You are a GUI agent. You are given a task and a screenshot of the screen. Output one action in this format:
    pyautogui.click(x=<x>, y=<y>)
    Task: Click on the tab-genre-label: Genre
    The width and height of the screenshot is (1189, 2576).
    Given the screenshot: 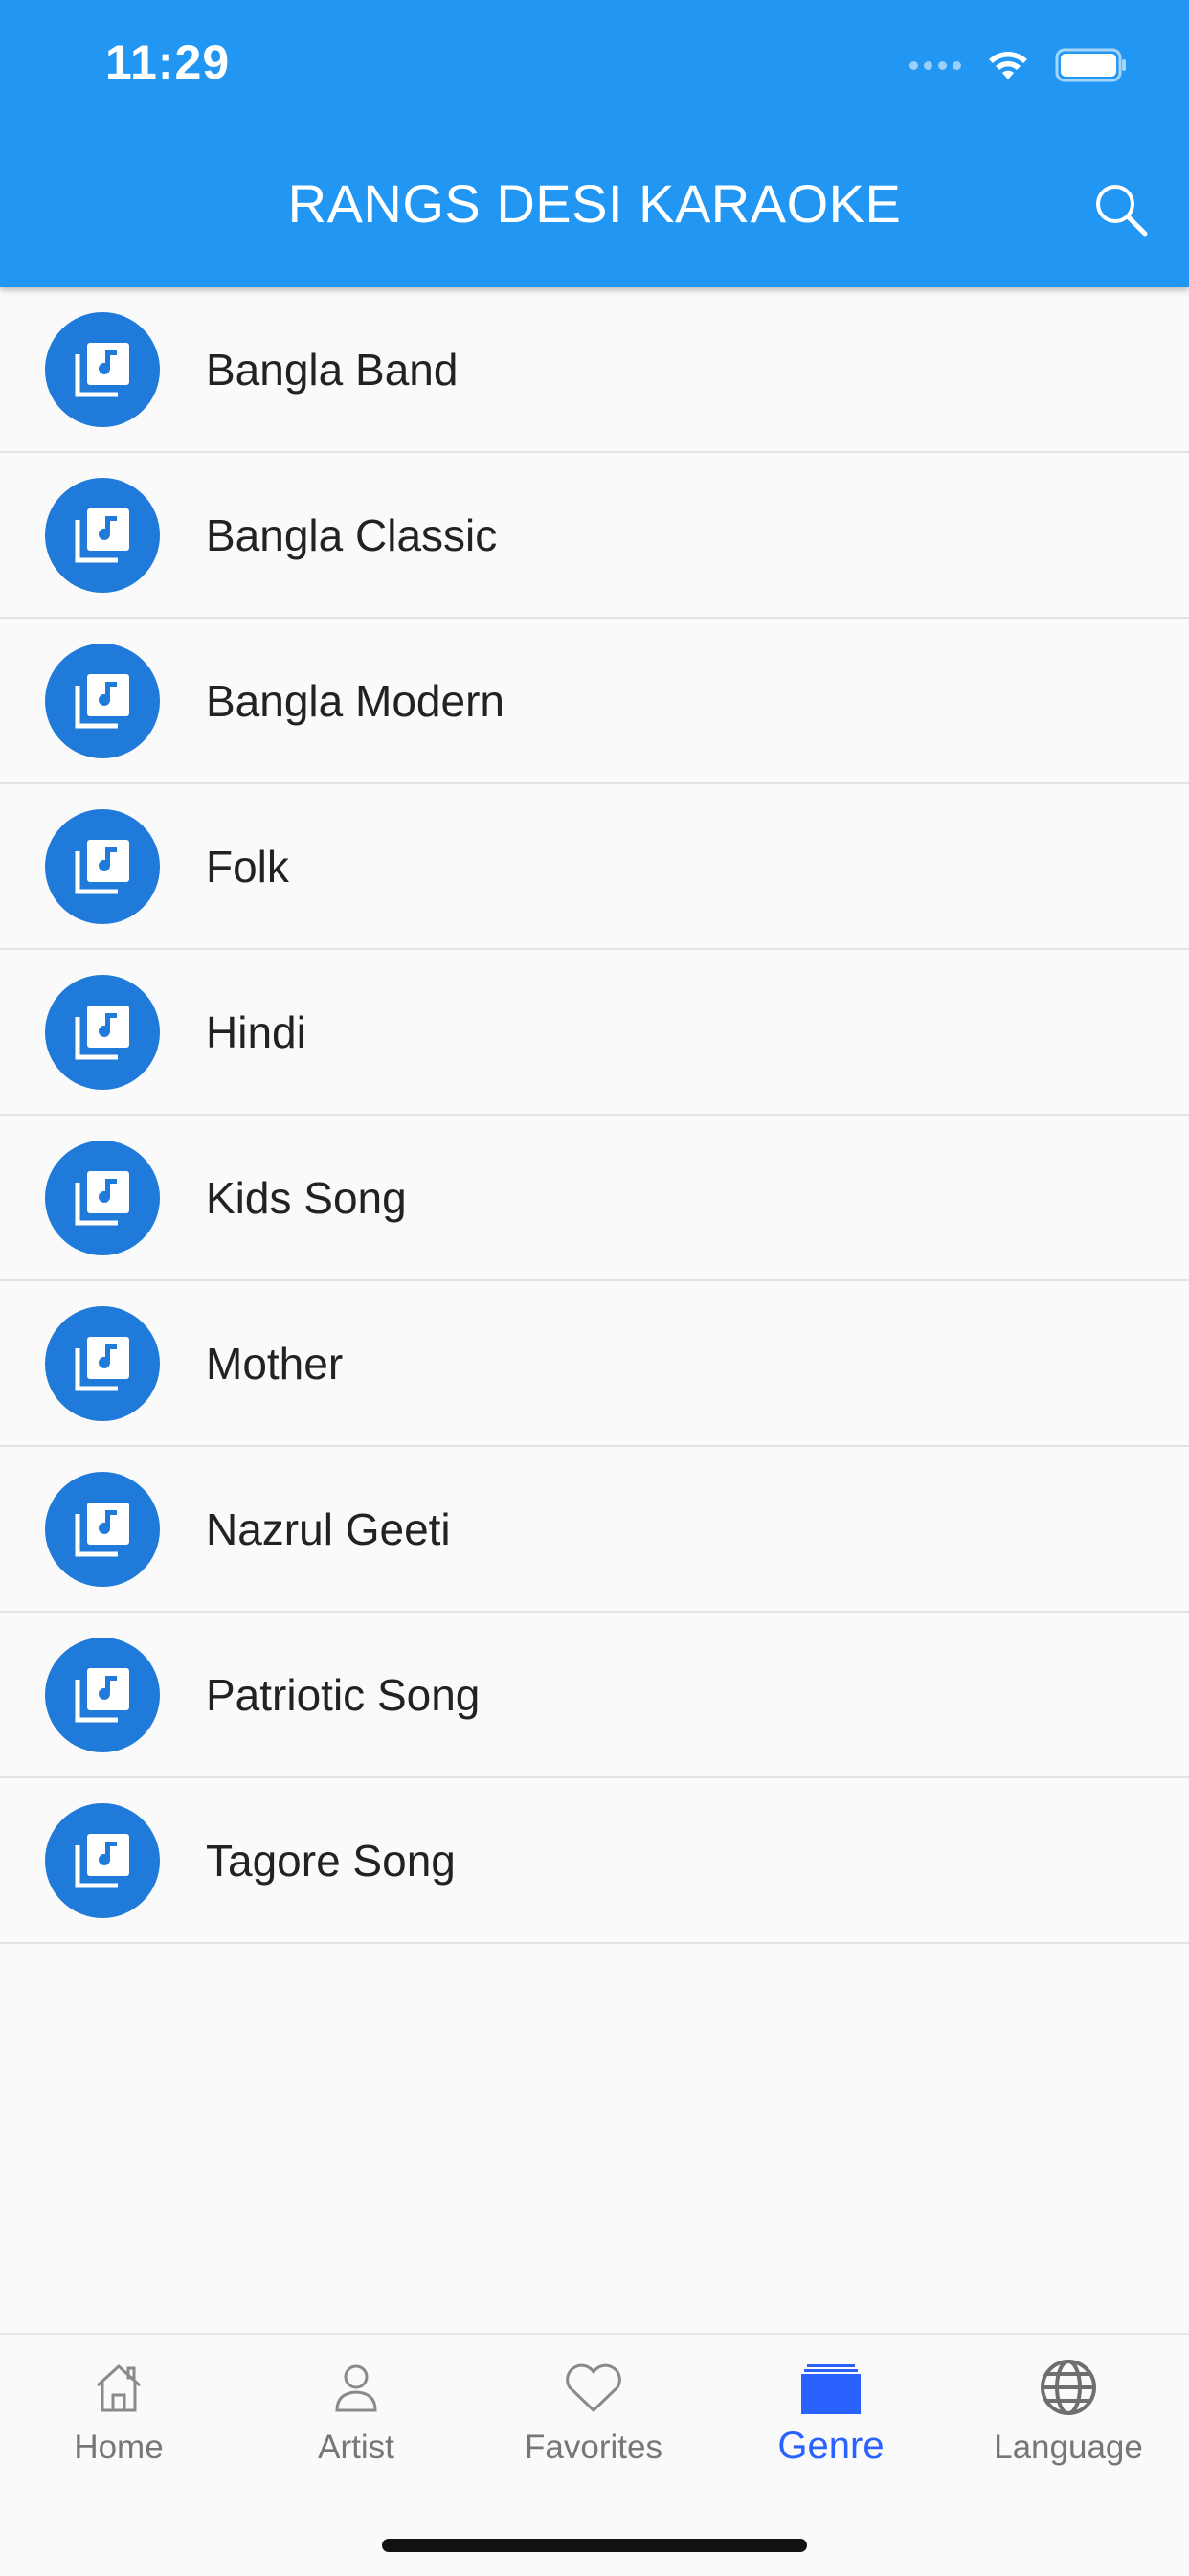 What is the action you would take?
    pyautogui.click(x=831, y=2446)
    